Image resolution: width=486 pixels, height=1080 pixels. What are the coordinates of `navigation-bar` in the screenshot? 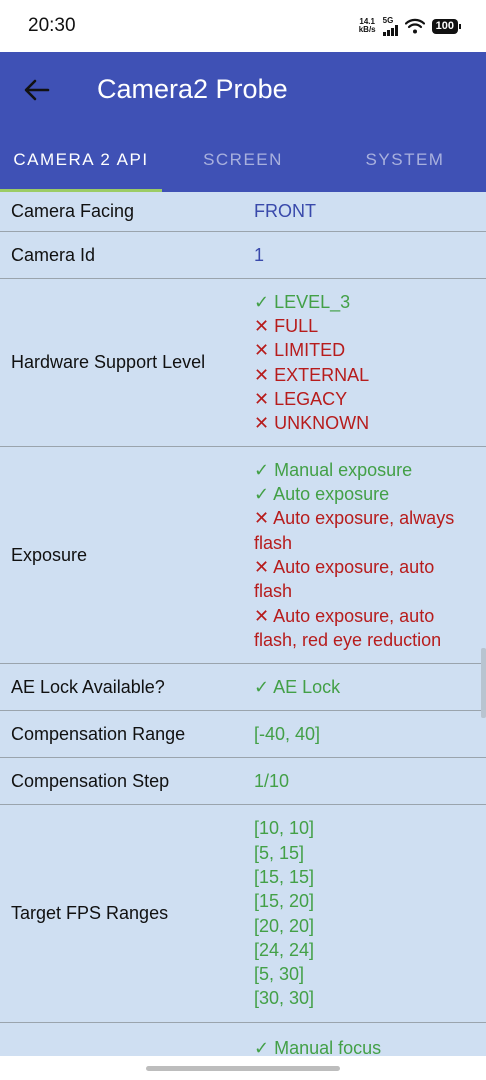 It's located at (243, 1068).